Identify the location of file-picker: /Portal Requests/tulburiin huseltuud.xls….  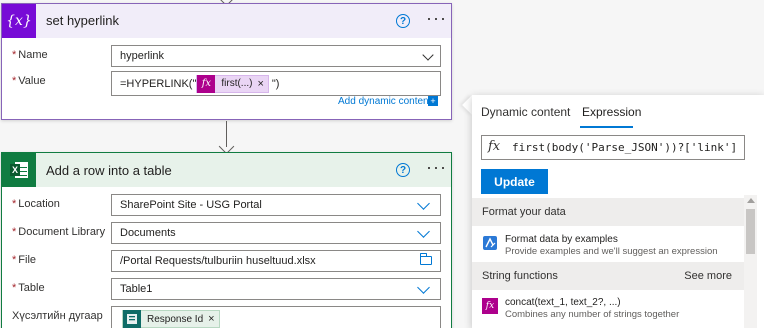
(276, 261).